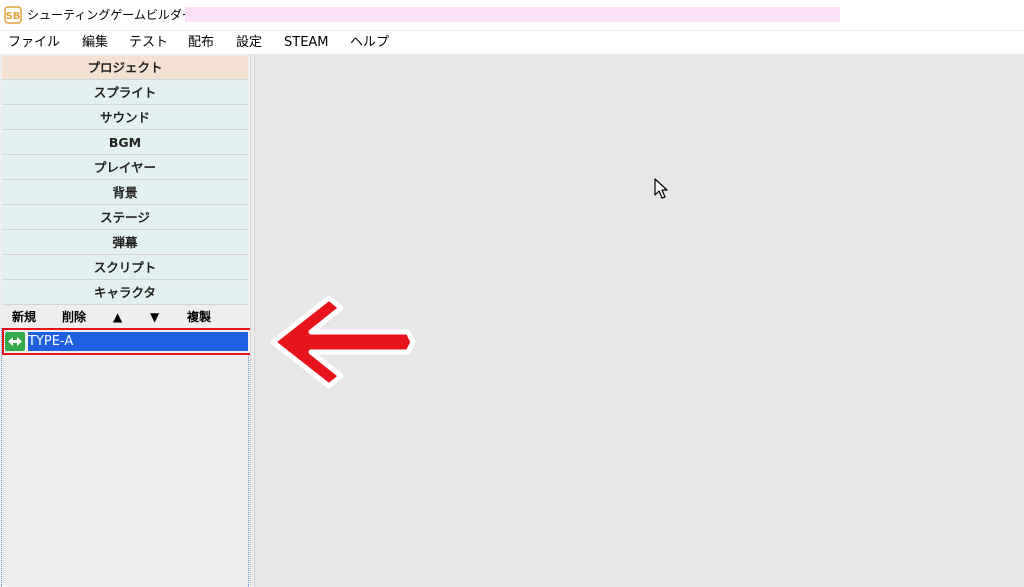 Image resolution: width=1024 pixels, height=587 pixels. I want to click on window-title: シューティングゲームビルダー, so click(110, 15).